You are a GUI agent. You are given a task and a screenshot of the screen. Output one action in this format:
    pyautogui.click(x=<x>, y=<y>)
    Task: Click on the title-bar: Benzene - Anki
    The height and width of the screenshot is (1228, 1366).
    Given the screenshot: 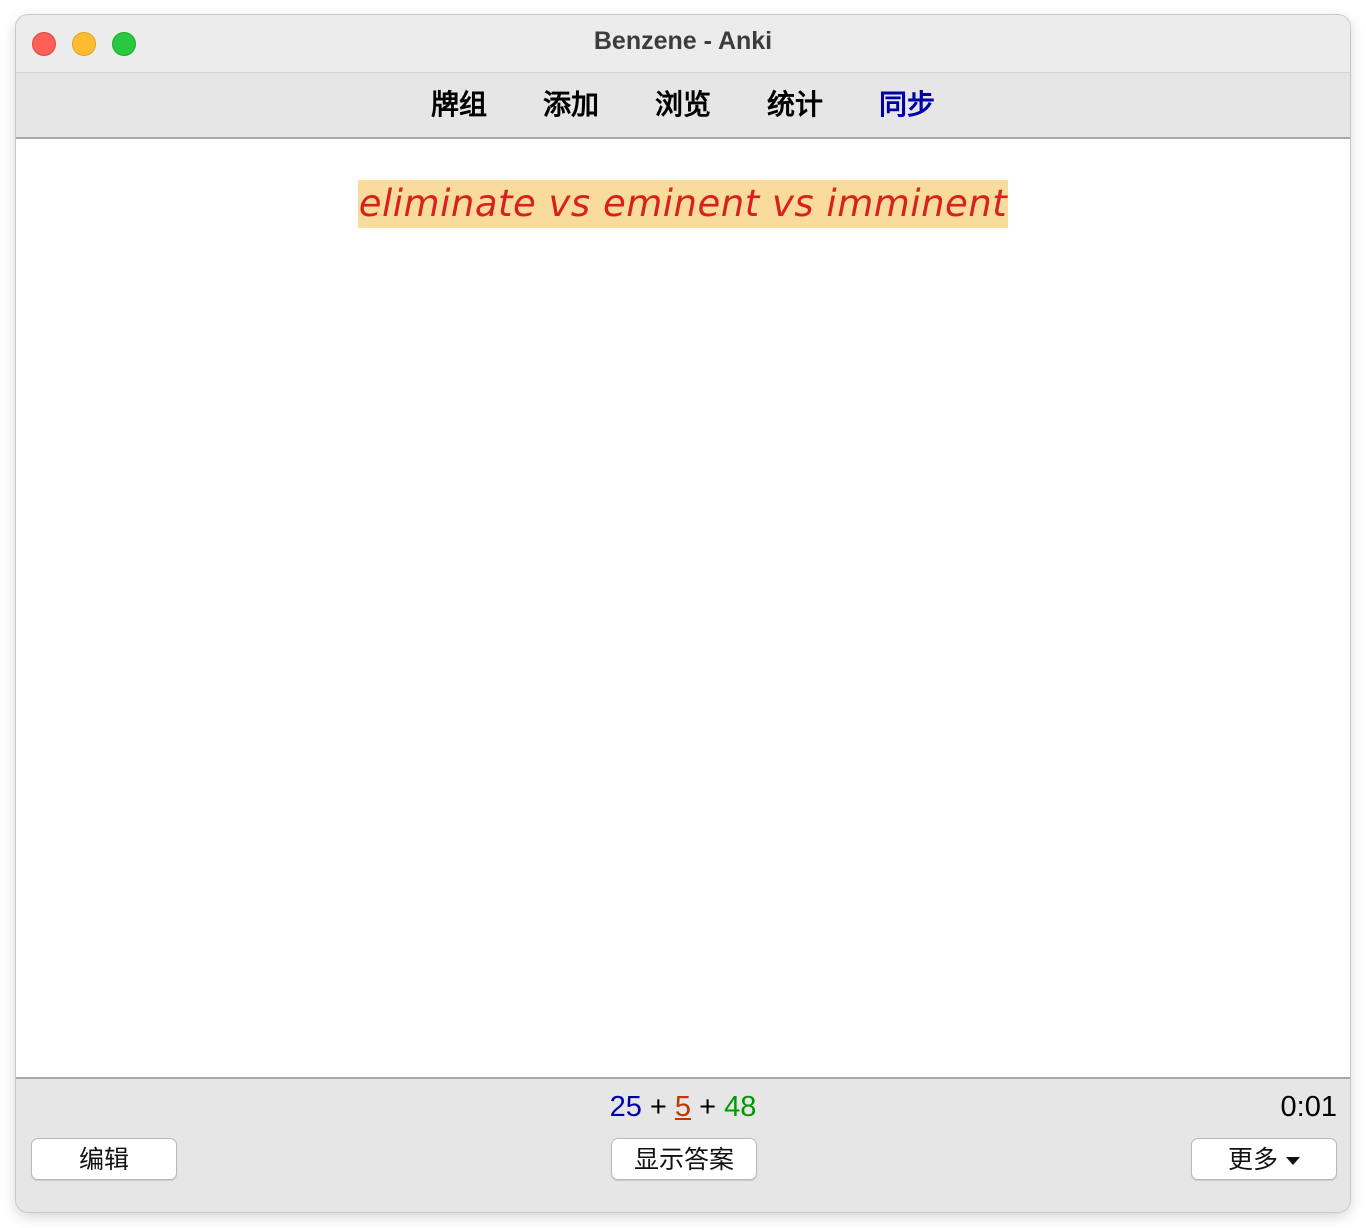 What is the action you would take?
    pyautogui.click(x=683, y=44)
    